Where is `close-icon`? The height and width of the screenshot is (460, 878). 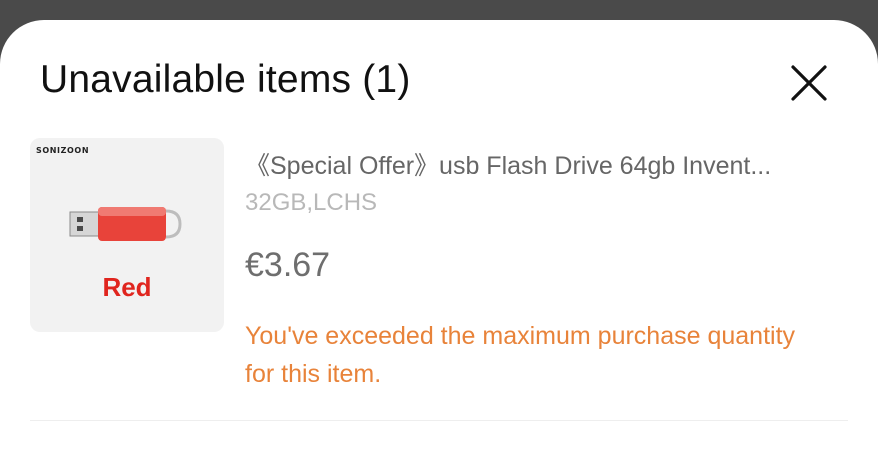 close-icon is located at coordinates (809, 83).